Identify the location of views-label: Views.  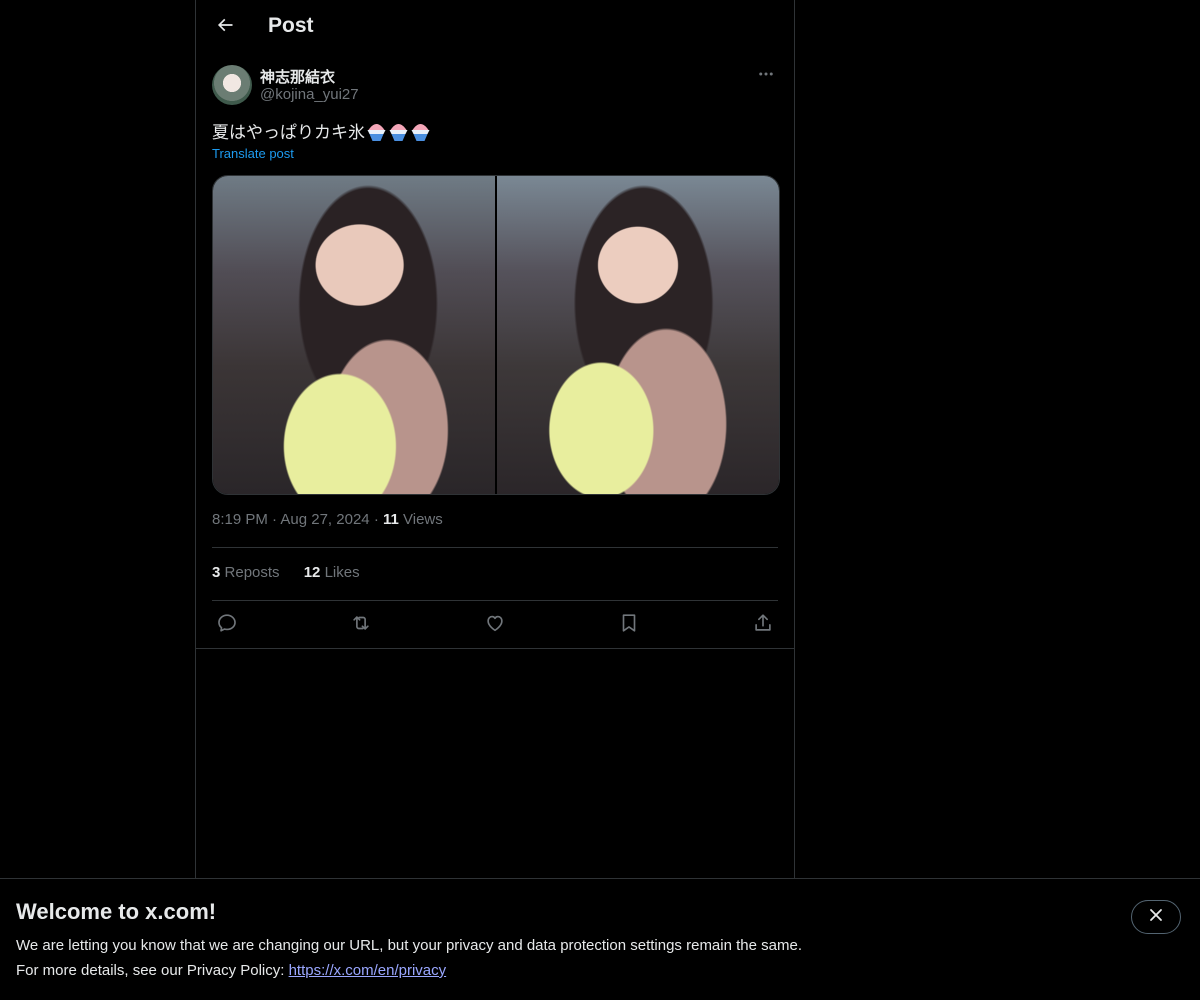
(423, 519).